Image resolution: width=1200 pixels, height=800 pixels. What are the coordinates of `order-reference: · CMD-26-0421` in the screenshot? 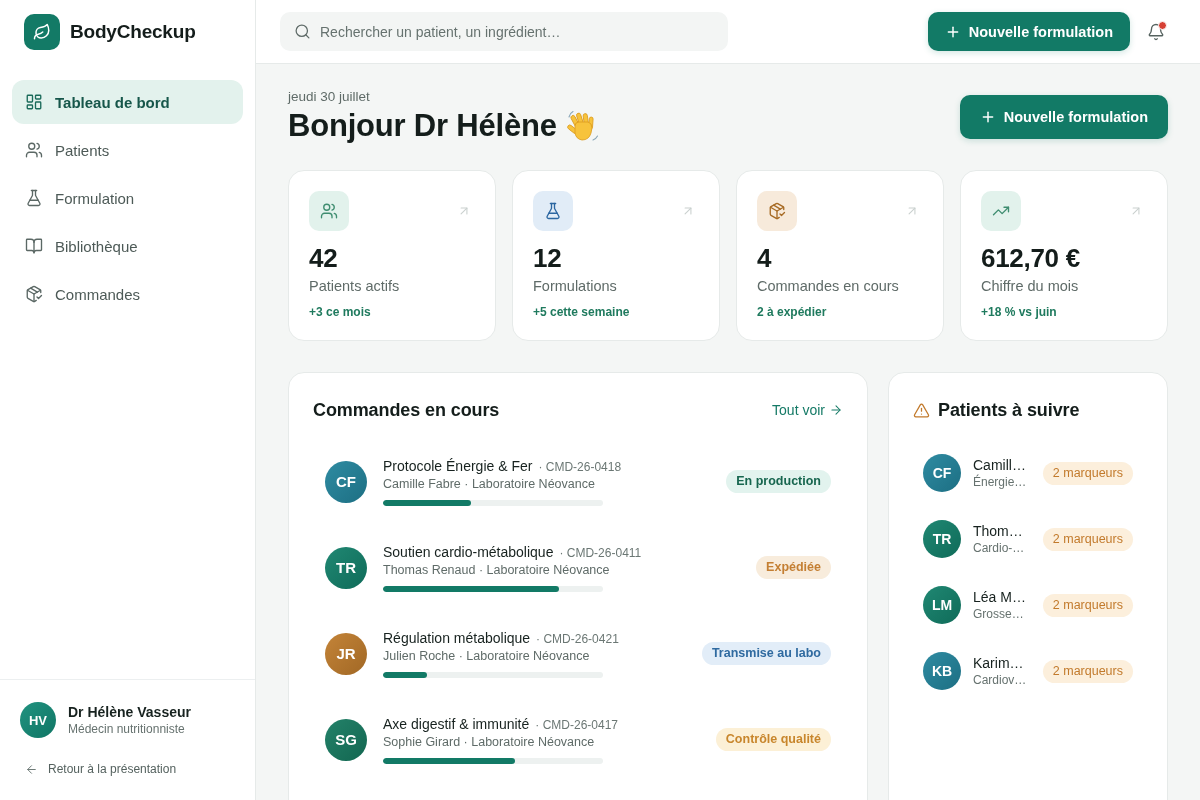 It's located at (577, 639).